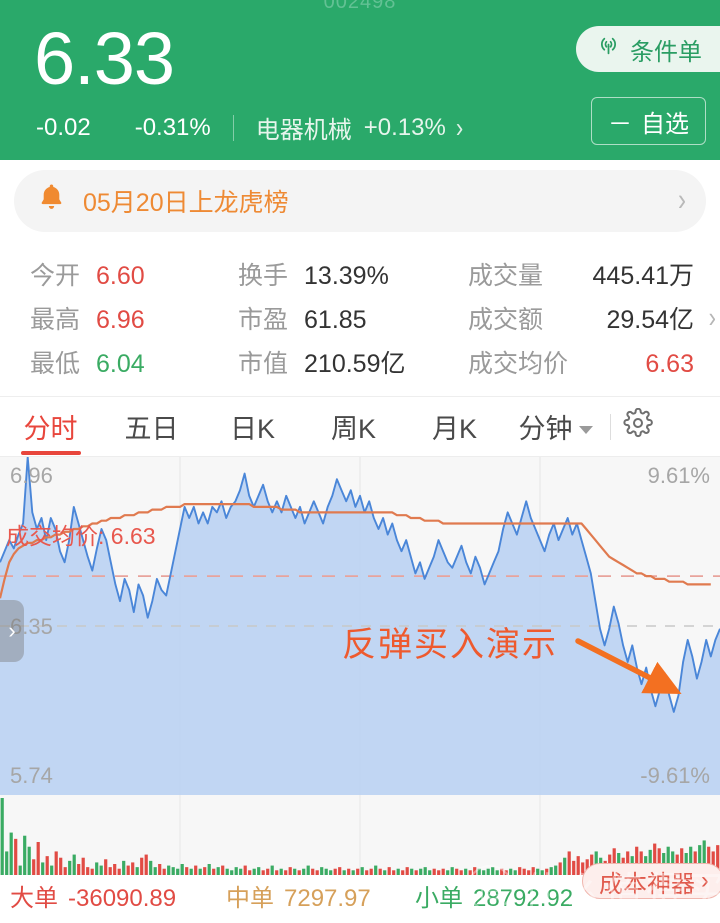  I want to click on stat-value: 6.60, so click(120, 276).